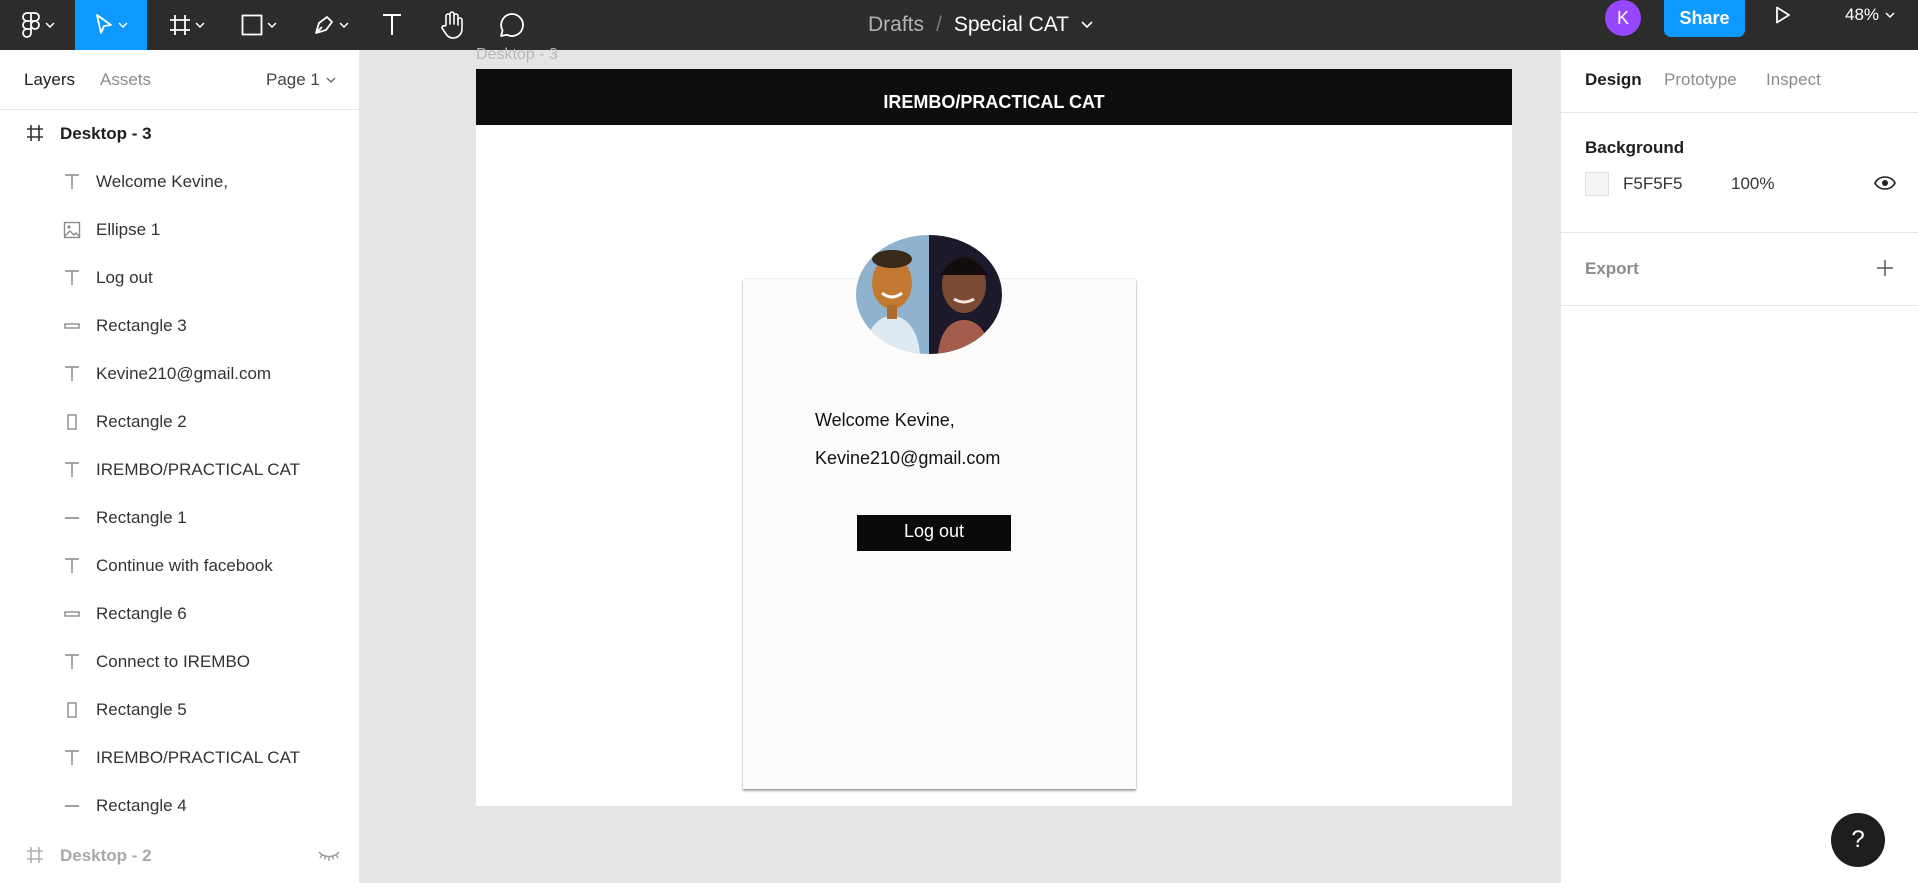  What do you see at coordinates (184, 373) in the screenshot?
I see `layer-item-label: Kevine210@gmail.com` at bounding box center [184, 373].